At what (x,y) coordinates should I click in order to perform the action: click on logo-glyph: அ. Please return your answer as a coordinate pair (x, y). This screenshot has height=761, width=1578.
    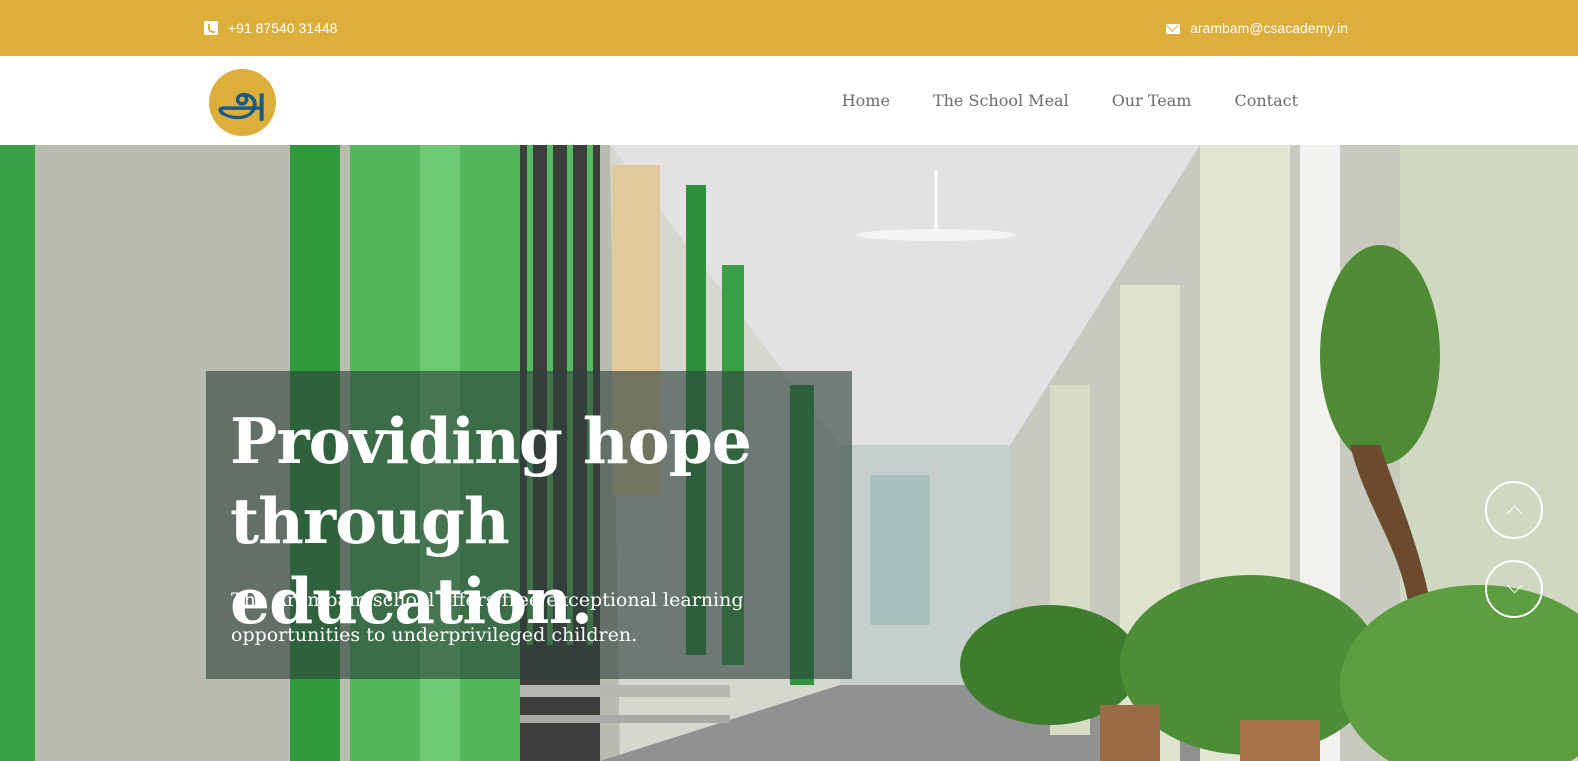
    Looking at the image, I should click on (242, 100).